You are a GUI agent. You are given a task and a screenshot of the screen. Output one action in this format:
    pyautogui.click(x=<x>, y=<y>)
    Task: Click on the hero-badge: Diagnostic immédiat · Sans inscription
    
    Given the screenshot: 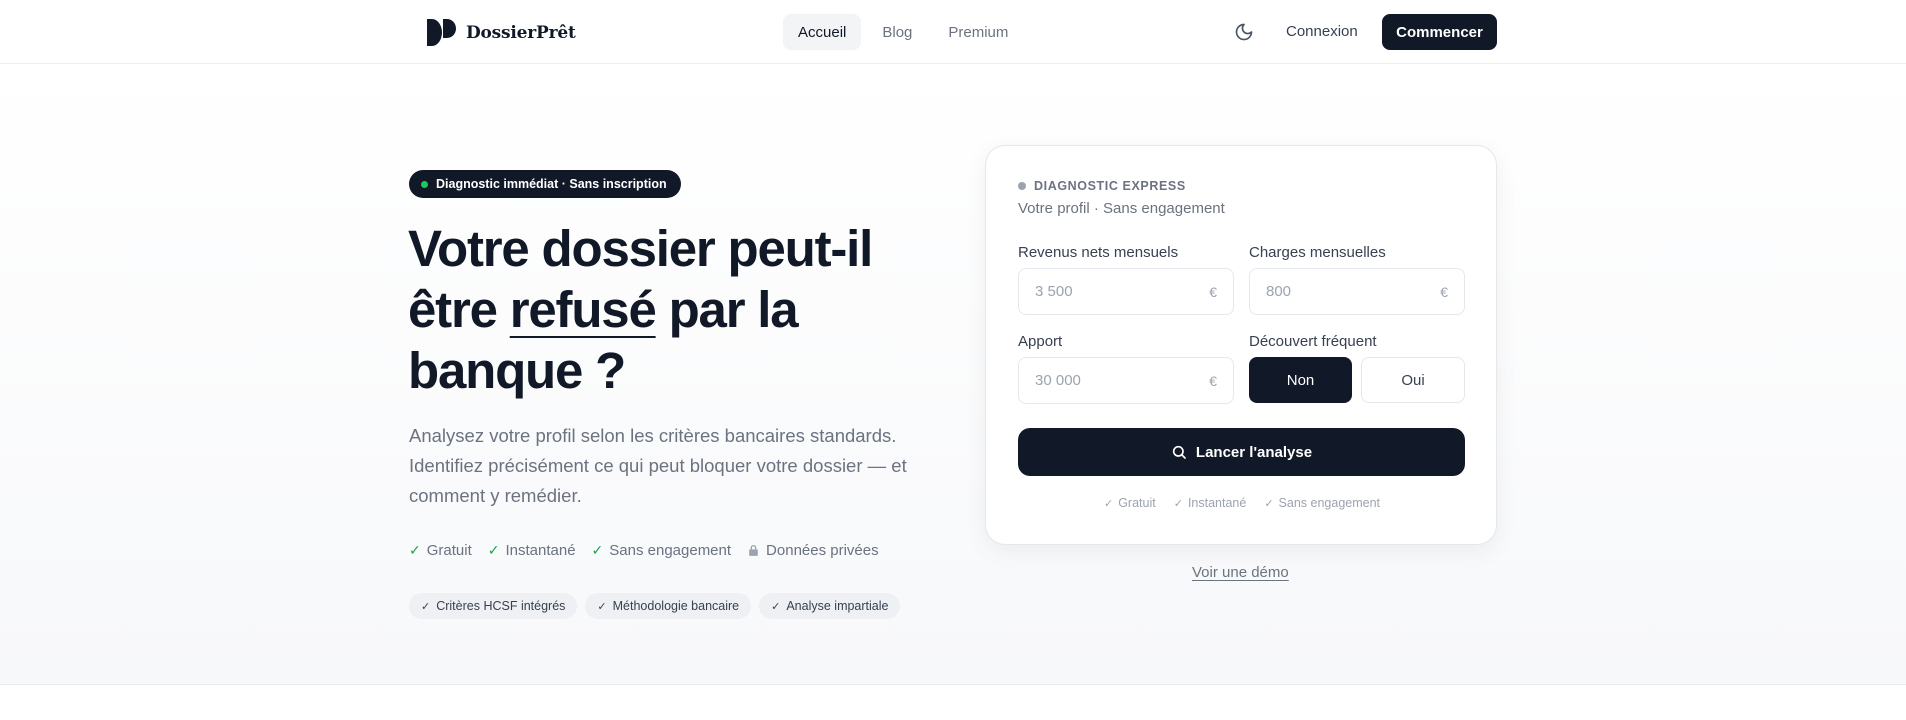 What is the action you would take?
    pyautogui.click(x=545, y=184)
    